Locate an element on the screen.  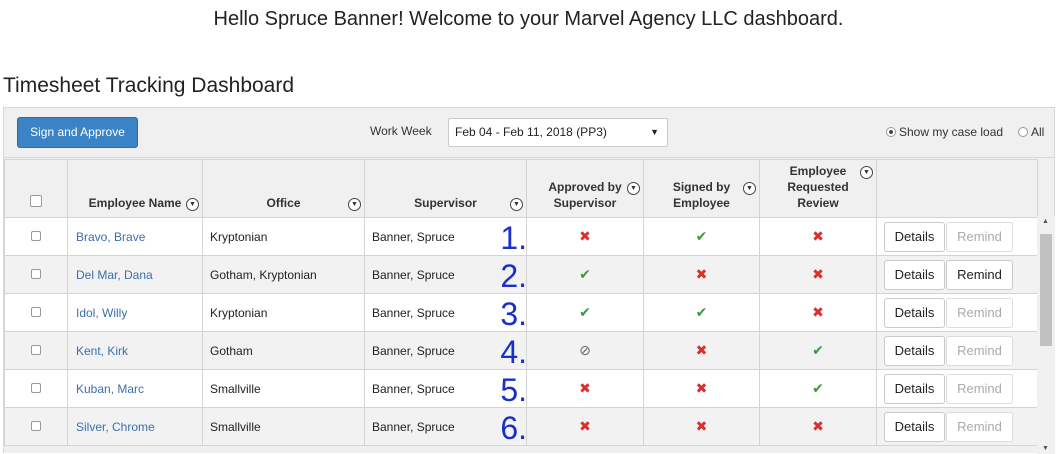
employee-name-link: Silver, Chrome is located at coordinates (111, 427).